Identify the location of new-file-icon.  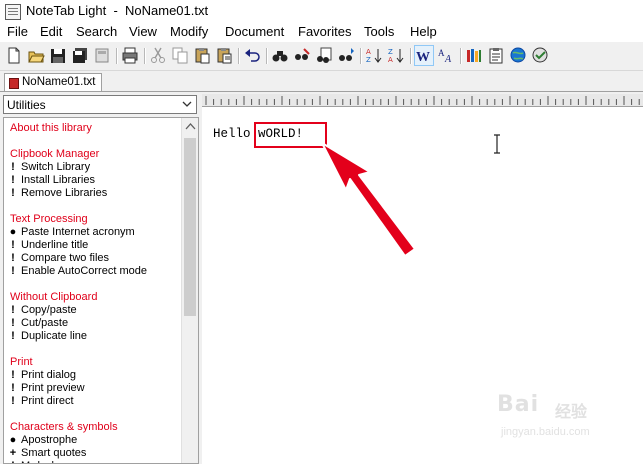
(14, 55).